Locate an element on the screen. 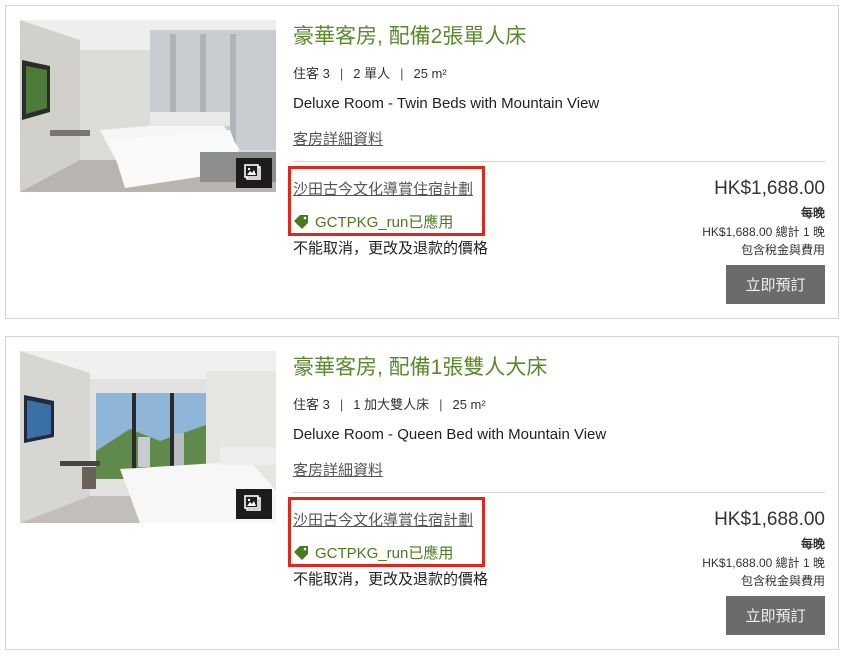  room-specs: 住客 3 | 2 單人 | 25 m² is located at coordinates (370, 72).